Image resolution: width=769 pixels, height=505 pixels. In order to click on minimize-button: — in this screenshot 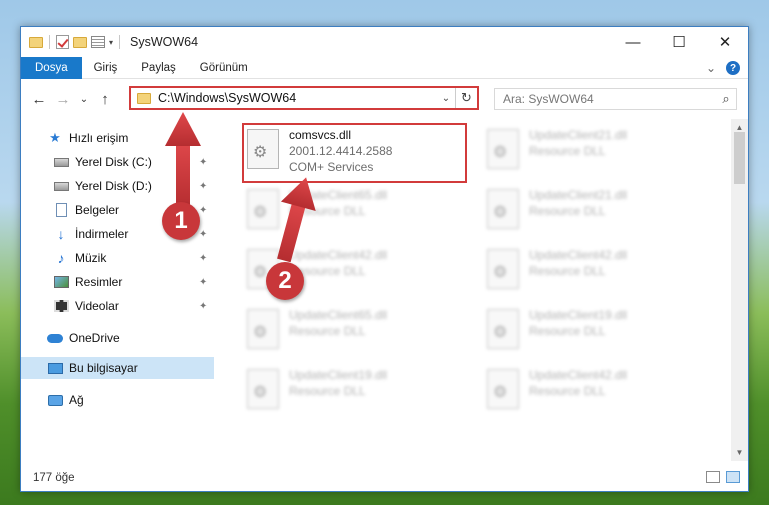, I will do `click(633, 42)`.